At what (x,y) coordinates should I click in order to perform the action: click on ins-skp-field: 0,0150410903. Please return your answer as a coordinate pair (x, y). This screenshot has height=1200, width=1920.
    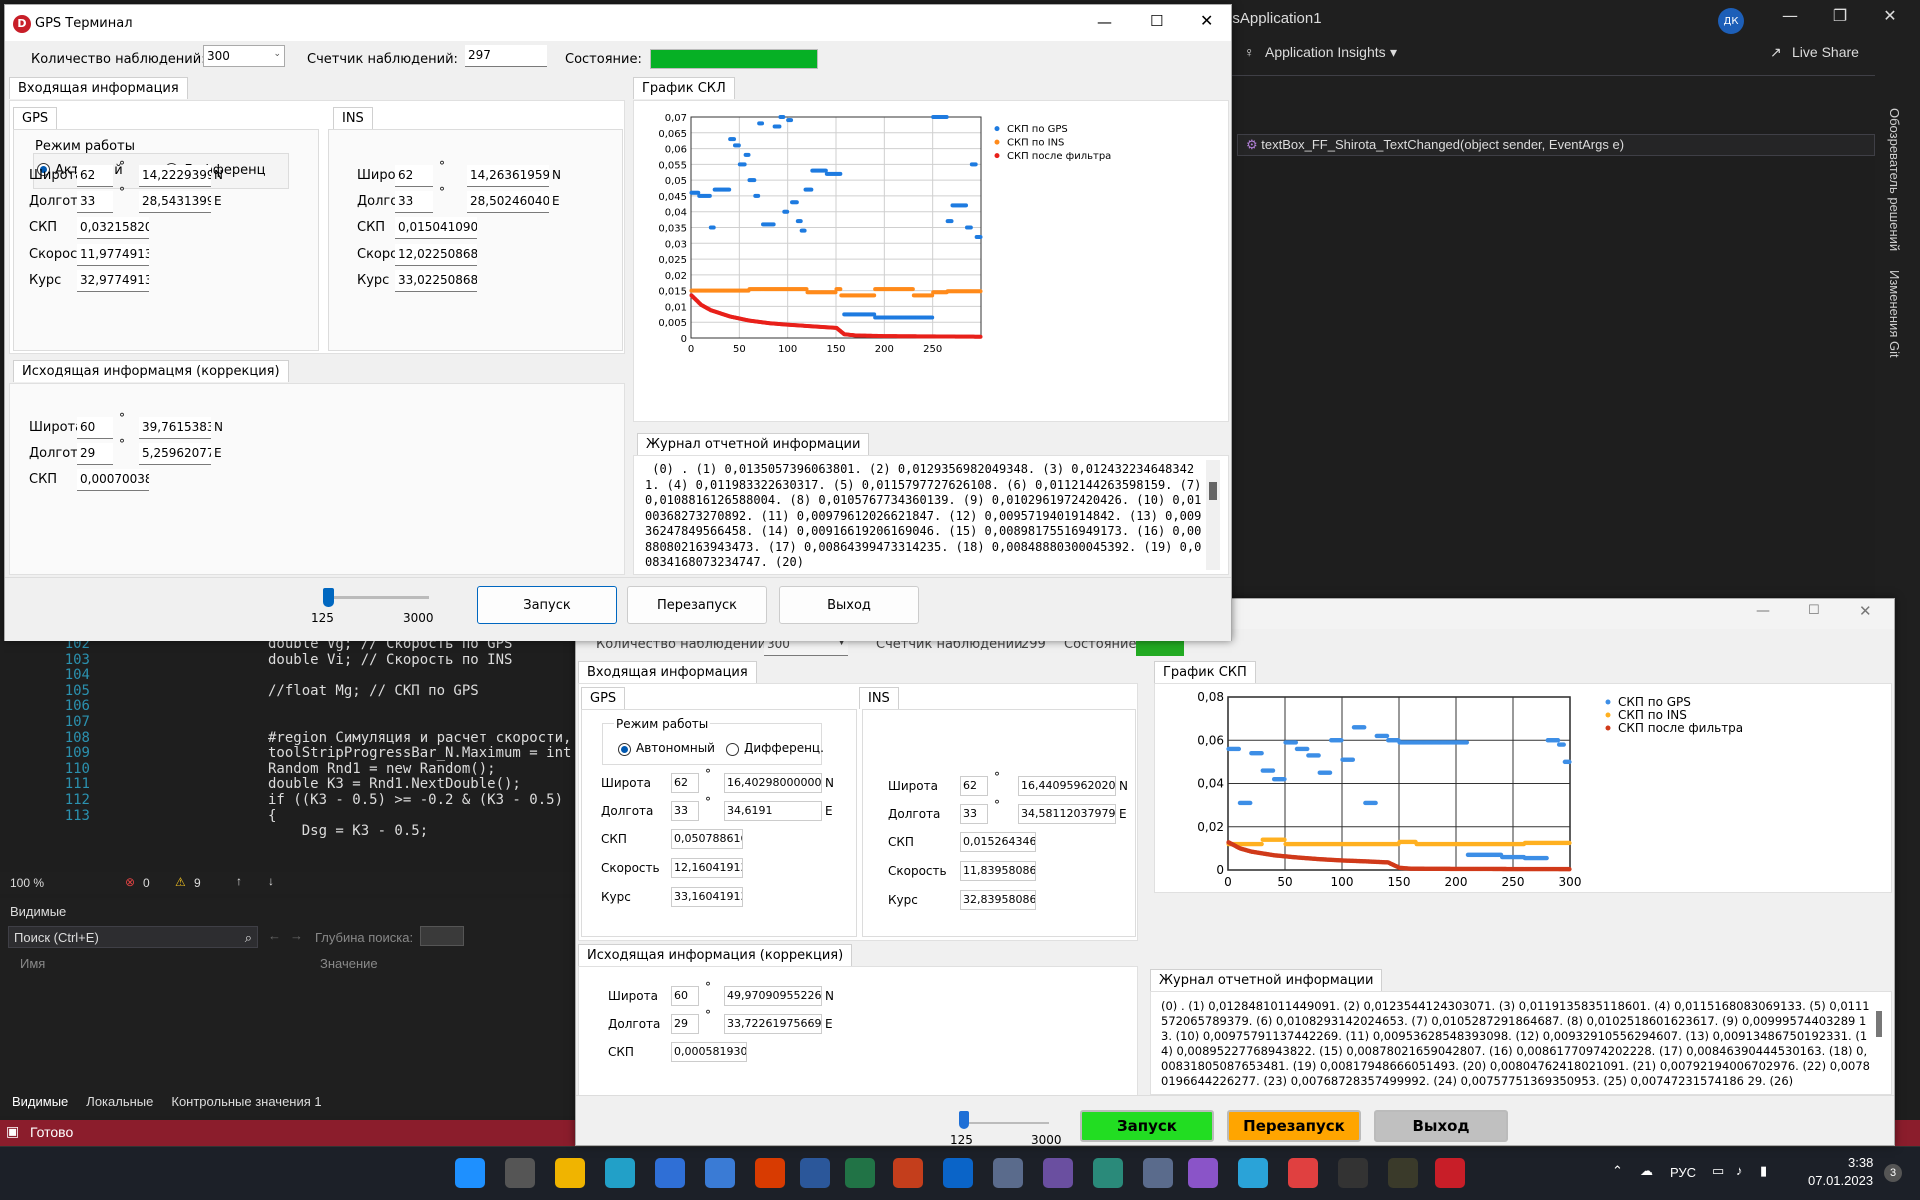
    Looking at the image, I should click on (436, 228).